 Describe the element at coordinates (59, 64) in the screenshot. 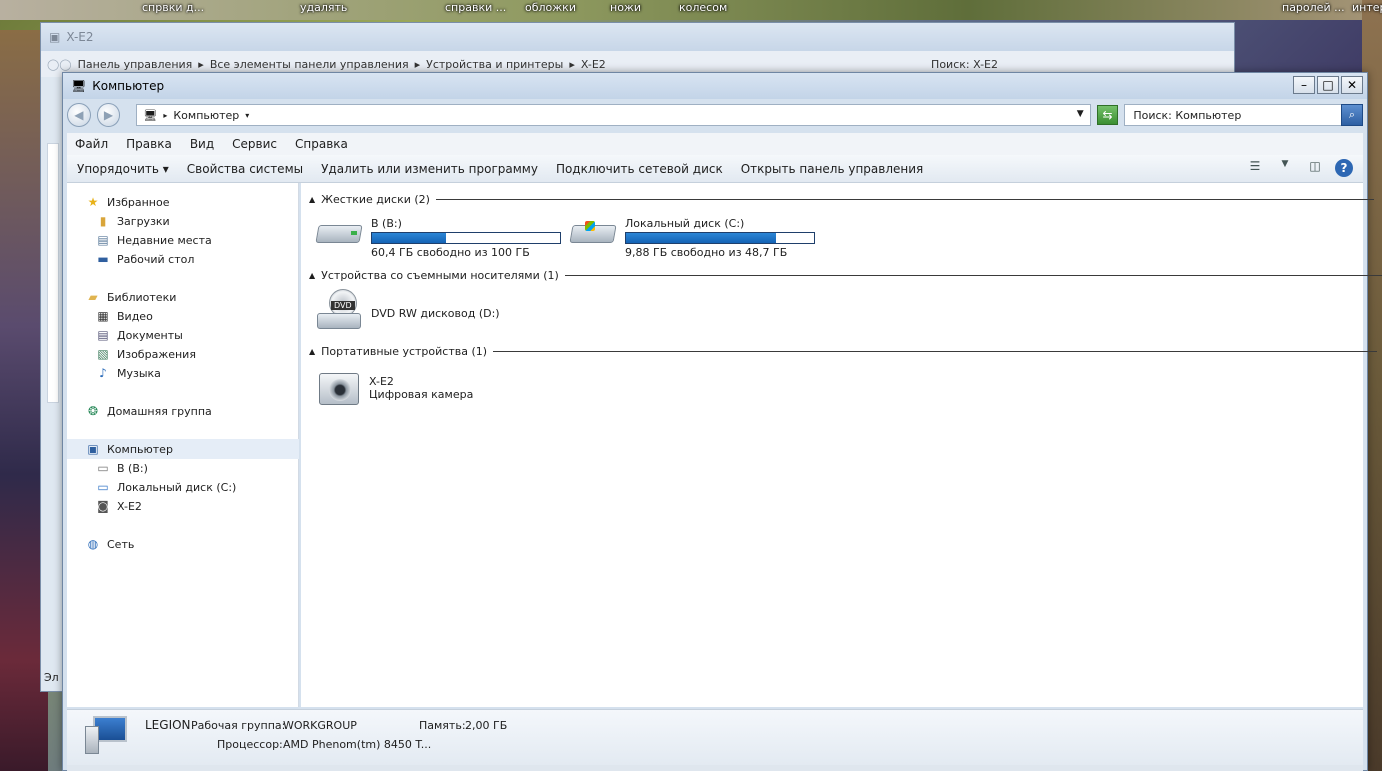

I see `back-icon: ◯◯` at that location.